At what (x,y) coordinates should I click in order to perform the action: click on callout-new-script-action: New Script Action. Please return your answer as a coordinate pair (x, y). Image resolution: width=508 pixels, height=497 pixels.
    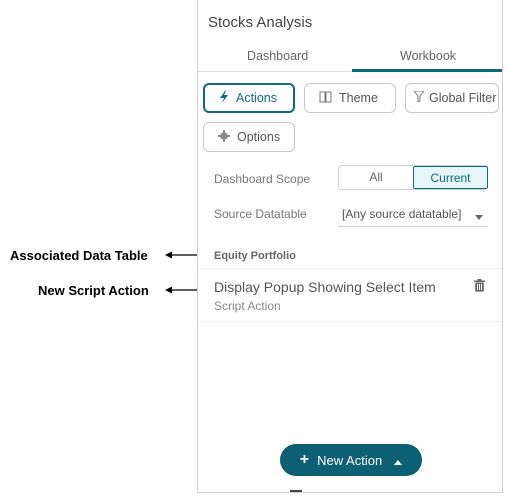
    Looking at the image, I should click on (93, 290).